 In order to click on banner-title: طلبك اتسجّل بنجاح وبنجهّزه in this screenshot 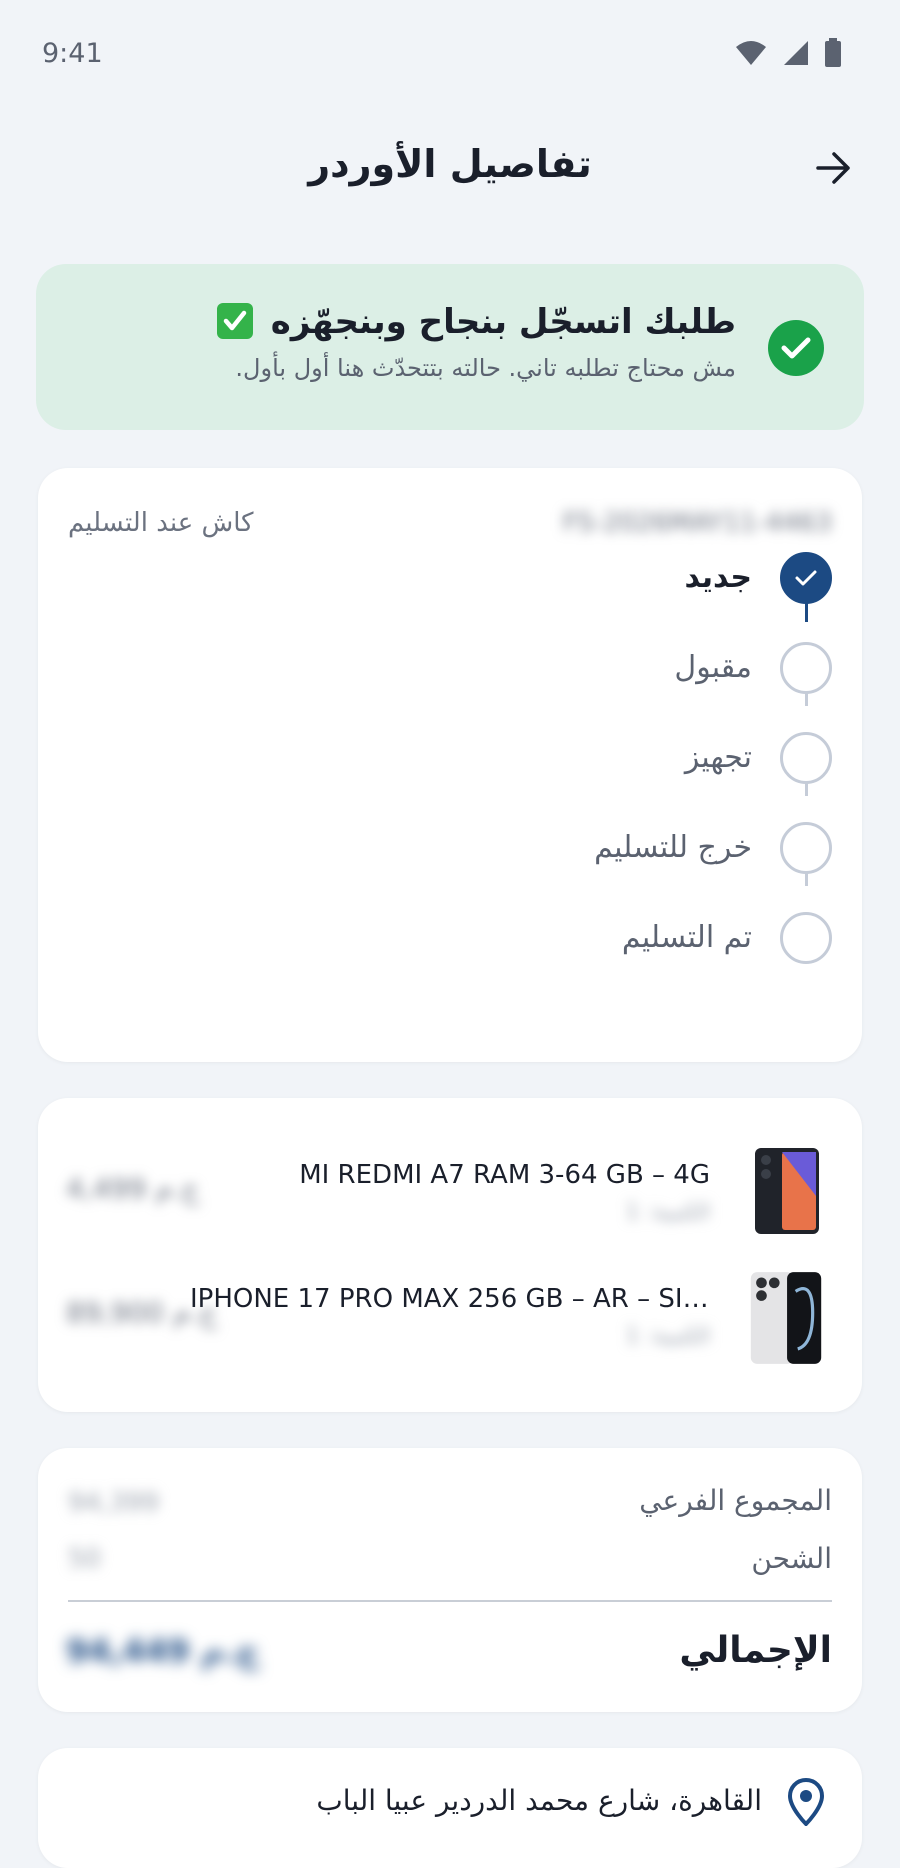, I will do `click(476, 322)`.